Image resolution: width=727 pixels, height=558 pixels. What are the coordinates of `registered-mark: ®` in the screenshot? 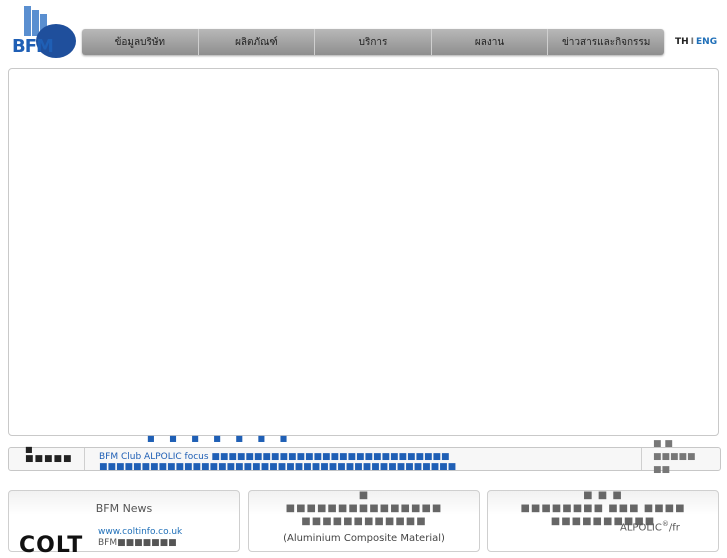 It's located at (665, 524).